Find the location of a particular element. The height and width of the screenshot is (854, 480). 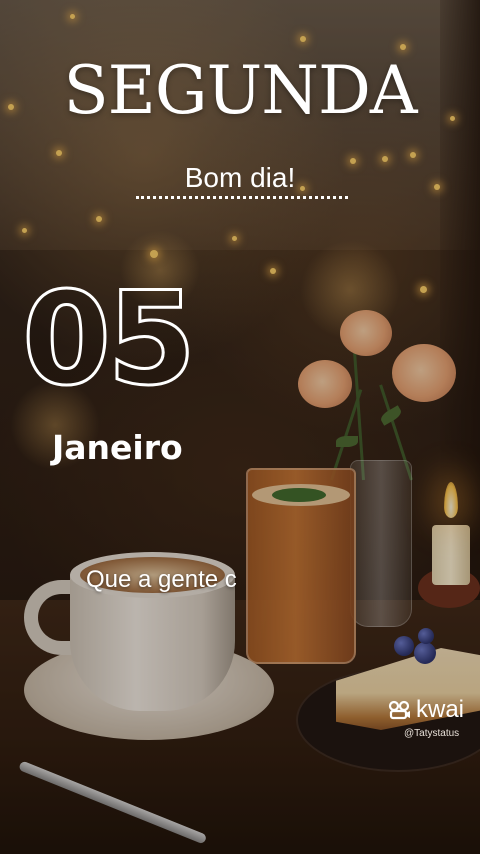

kwai-logo-icon is located at coordinates (399, 710).